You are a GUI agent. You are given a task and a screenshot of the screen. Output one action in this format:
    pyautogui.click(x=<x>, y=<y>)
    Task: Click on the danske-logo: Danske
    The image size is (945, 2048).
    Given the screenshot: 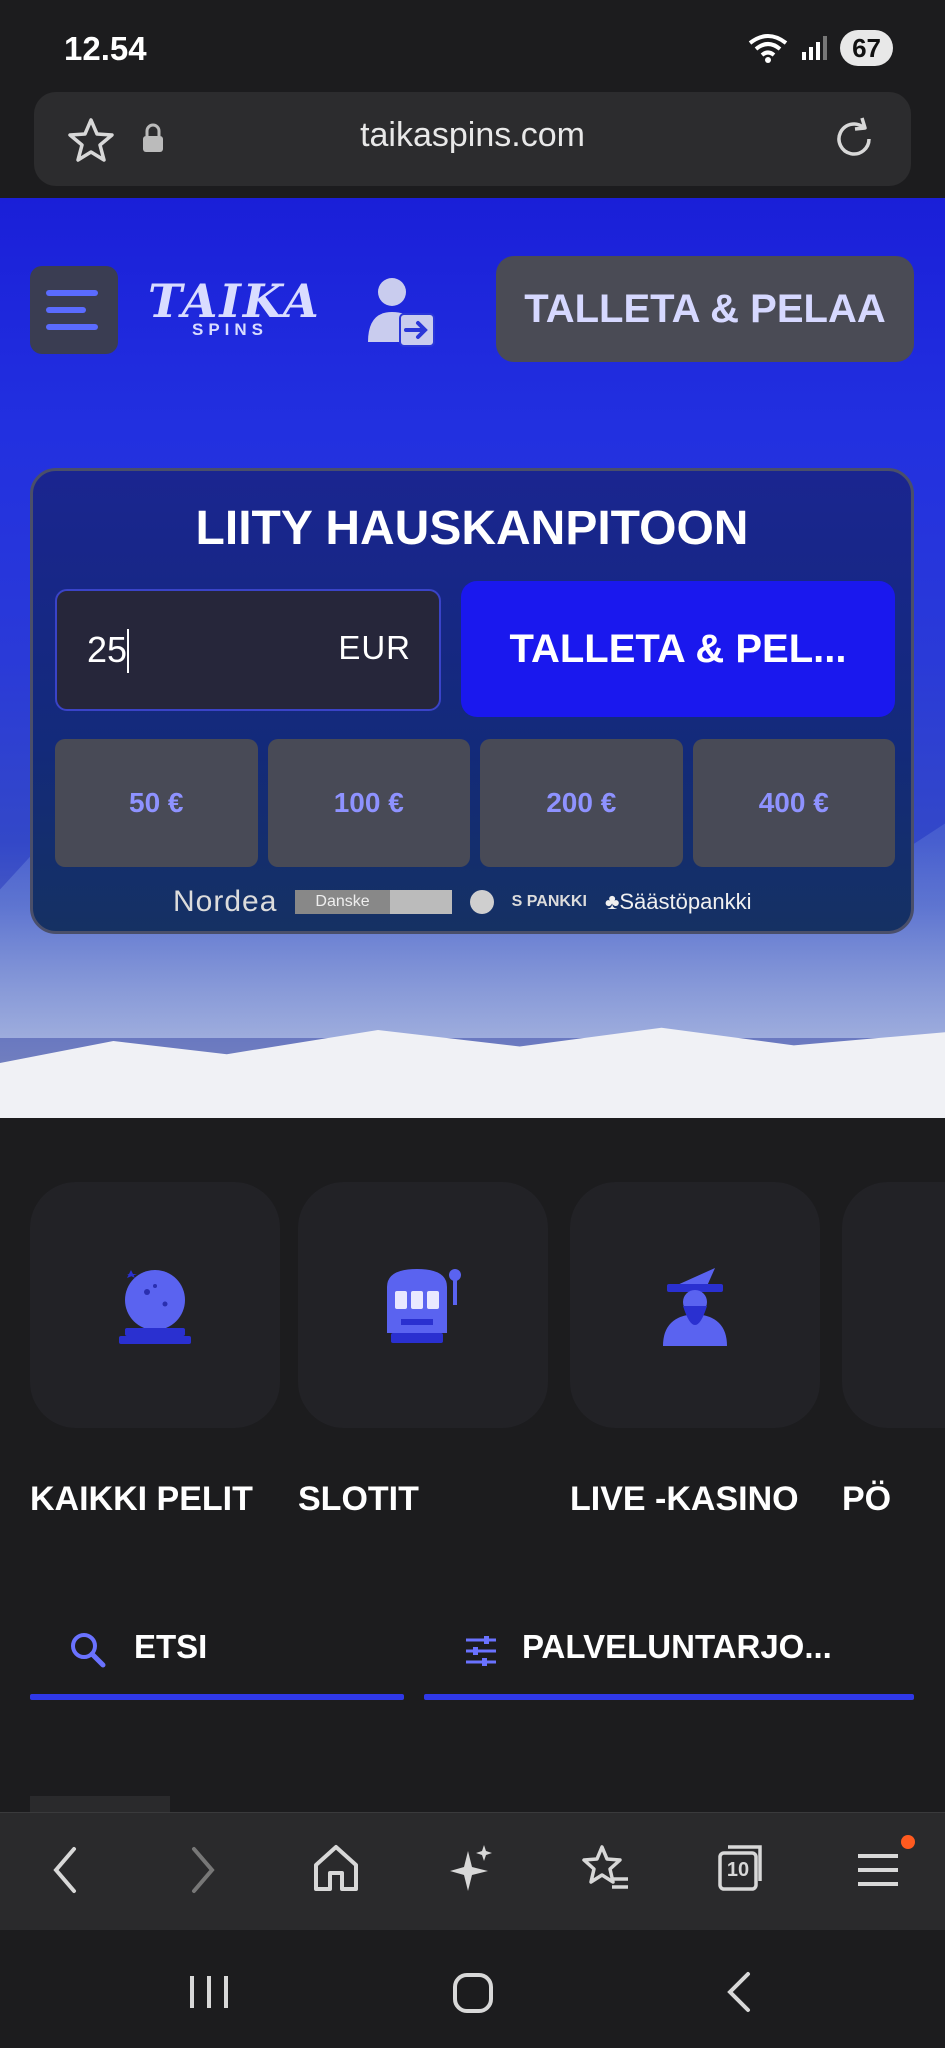 What is the action you would take?
    pyautogui.click(x=373, y=902)
    